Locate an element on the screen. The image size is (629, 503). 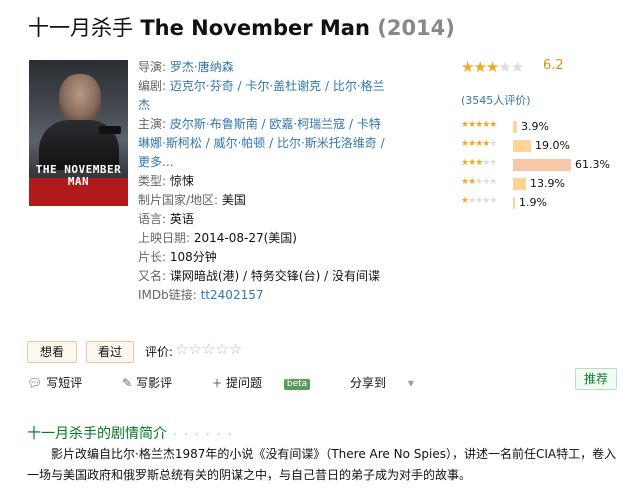
rating-row-5-star: ★★★★★ 3.9% is located at coordinates (545, 127).